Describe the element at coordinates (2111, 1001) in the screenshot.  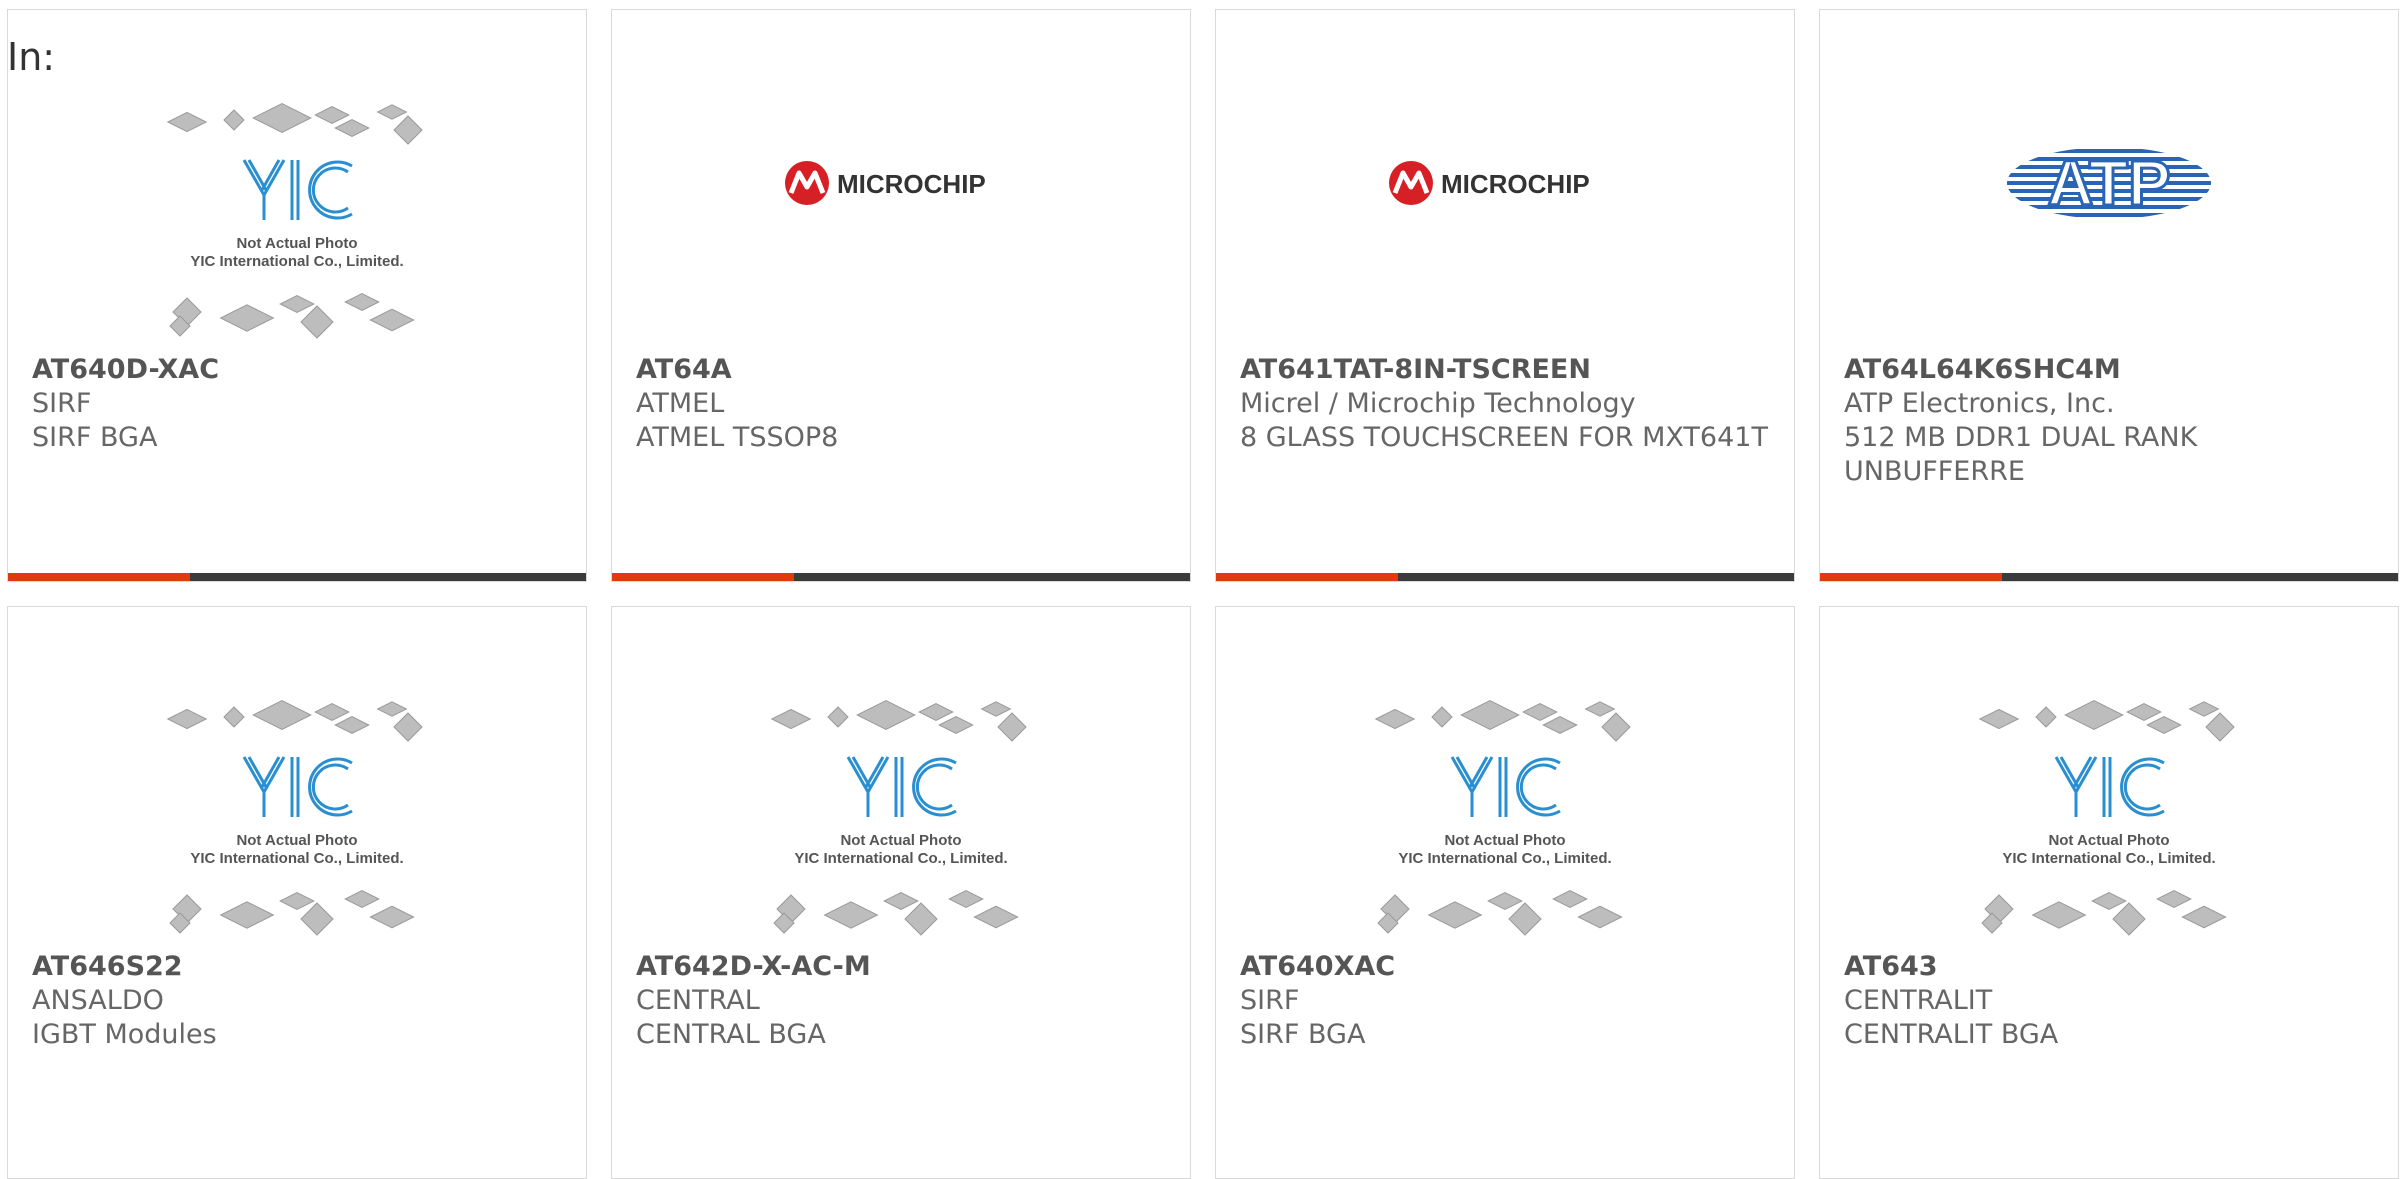
I see `product-info: AT643 CENTRALIT CENTRALIT BGA` at that location.